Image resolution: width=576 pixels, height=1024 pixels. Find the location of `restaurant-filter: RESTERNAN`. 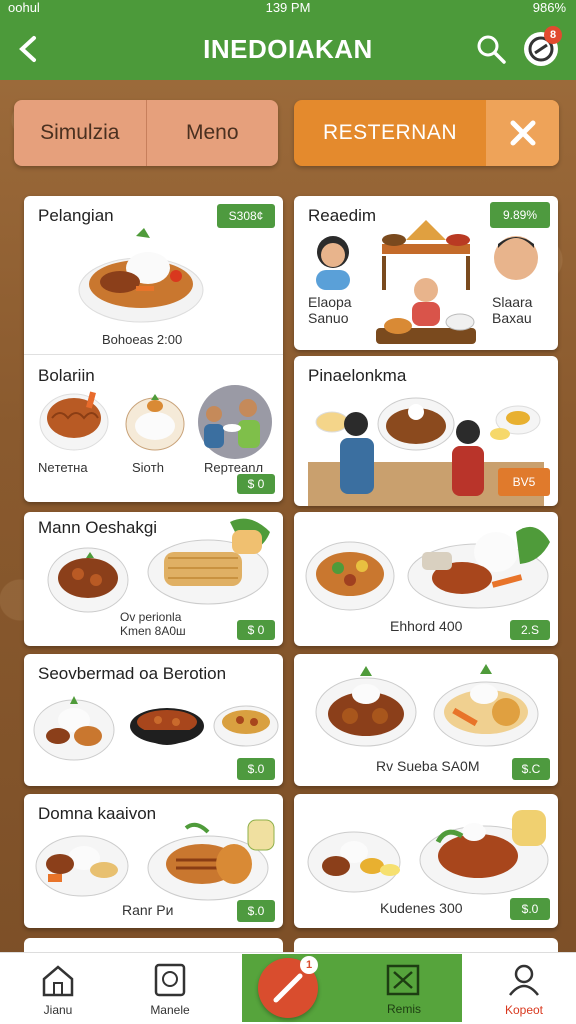

restaurant-filter: RESTERNAN is located at coordinates (426, 133).